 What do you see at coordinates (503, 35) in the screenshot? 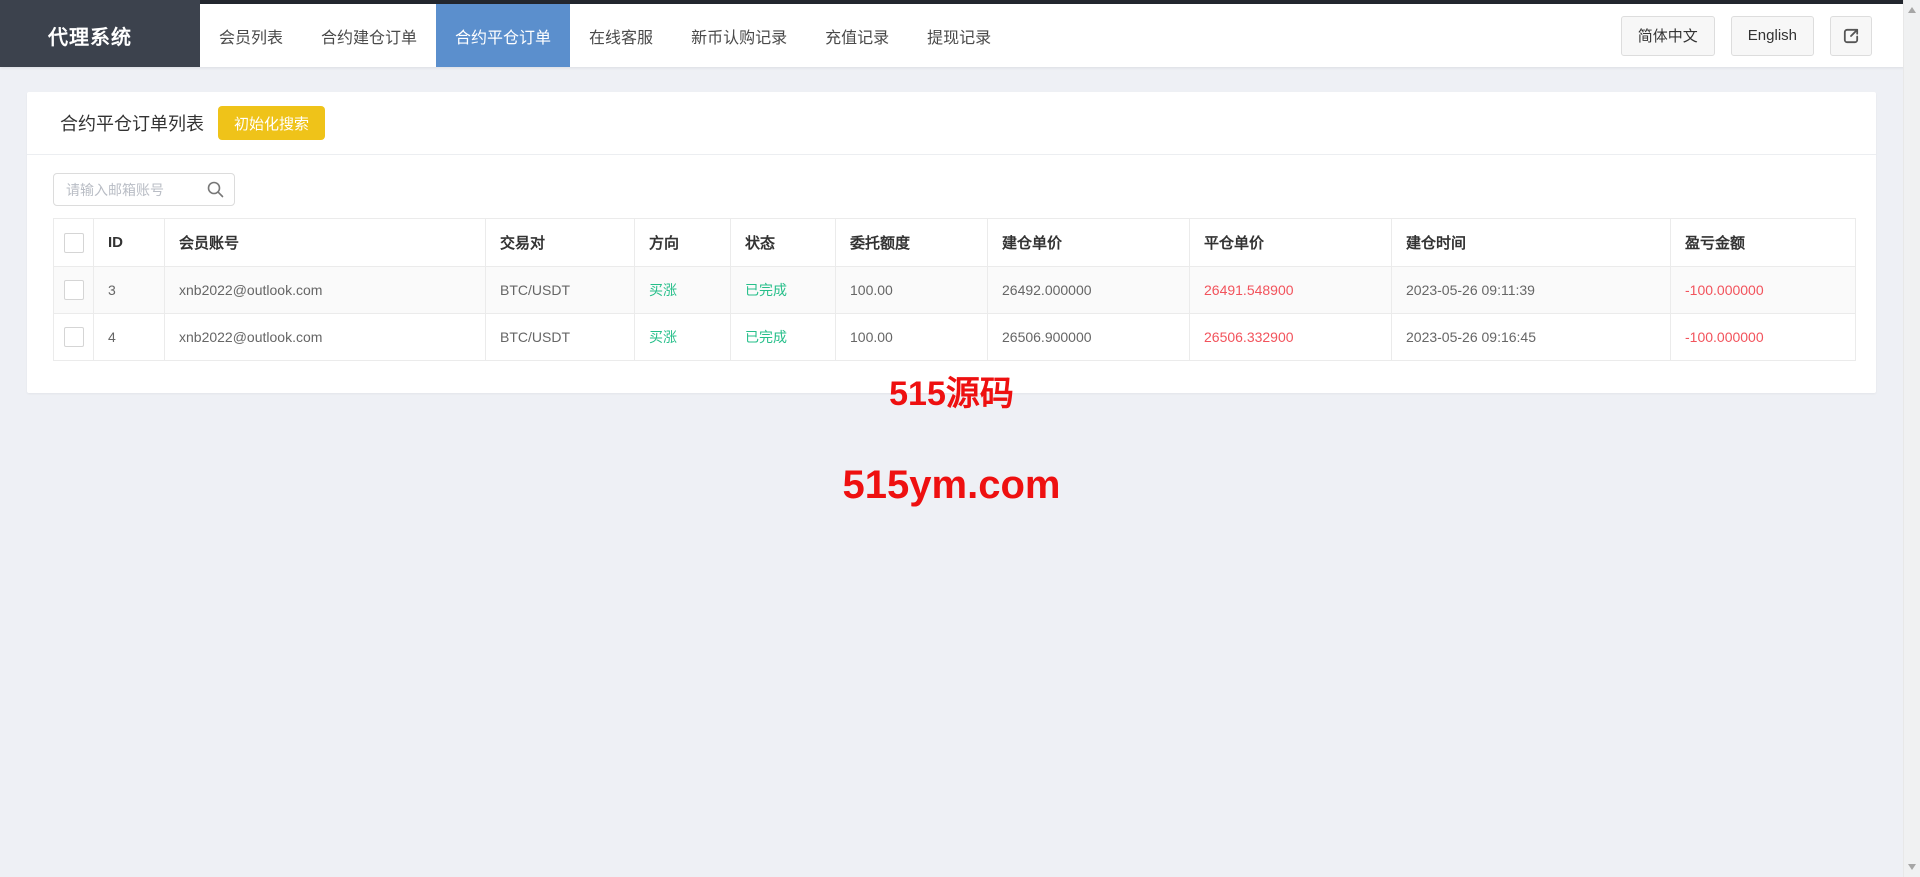
I see `nav-tab-contract-close-orders: 合约平仓订单` at bounding box center [503, 35].